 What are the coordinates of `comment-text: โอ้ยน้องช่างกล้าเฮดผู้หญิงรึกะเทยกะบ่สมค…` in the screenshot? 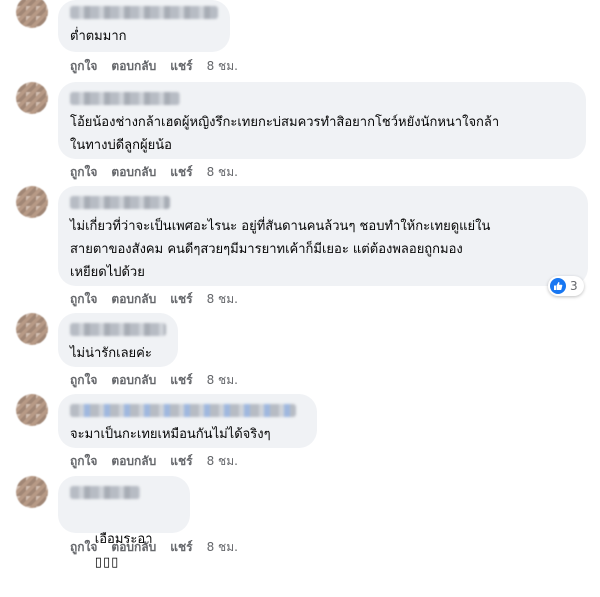 It's located at (285, 134).